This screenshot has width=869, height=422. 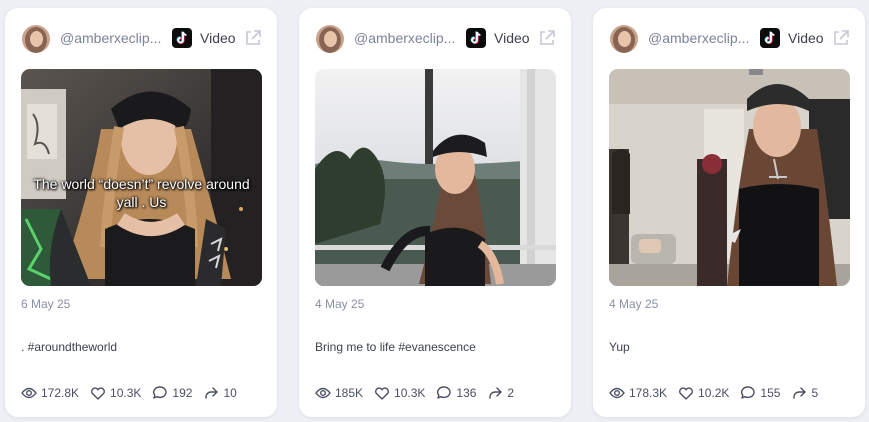 I want to click on post-caption: Yup, so click(x=619, y=347).